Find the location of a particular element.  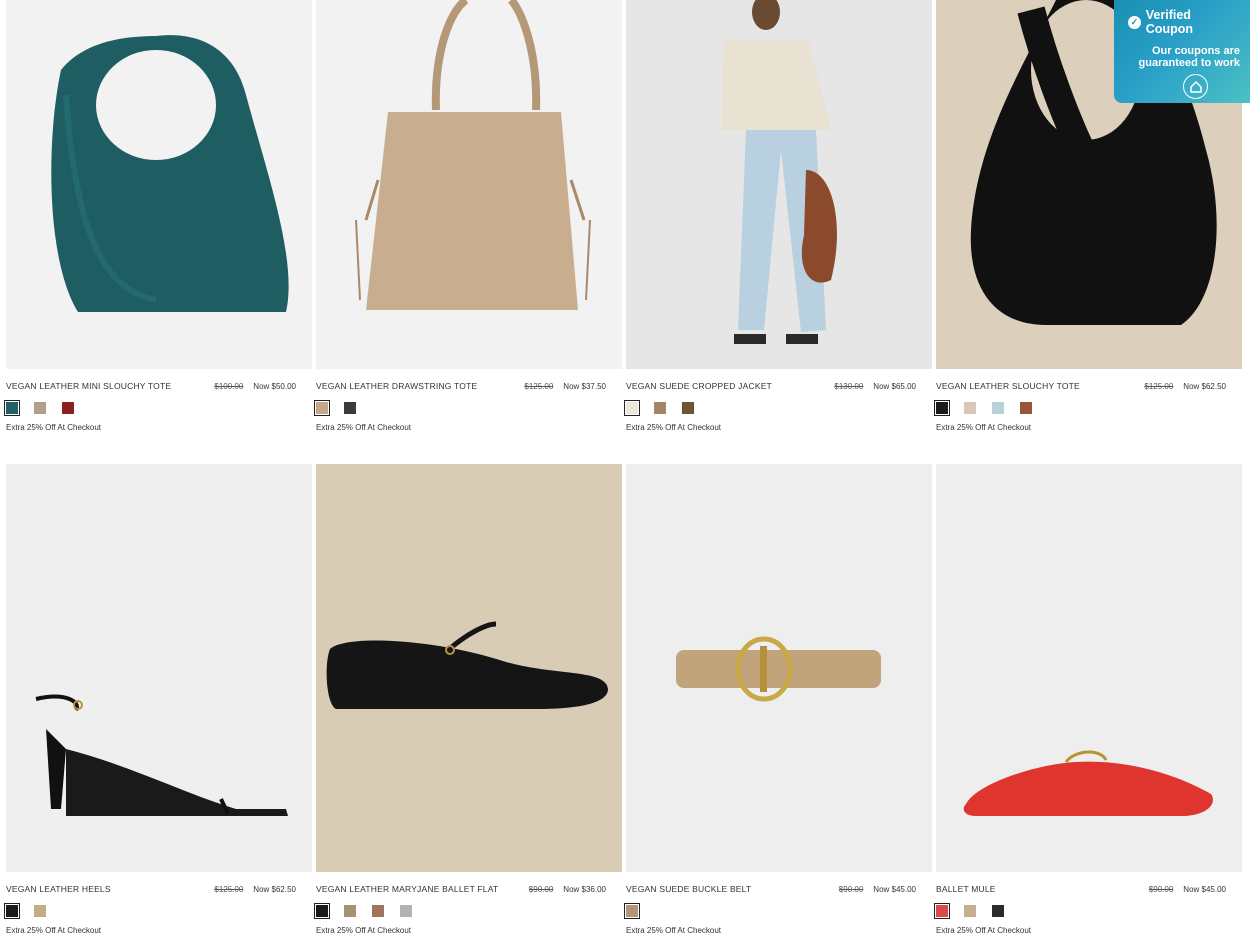

product-name: VEGAN LEATHER DRAWSTRING TOTE is located at coordinates (396, 386).